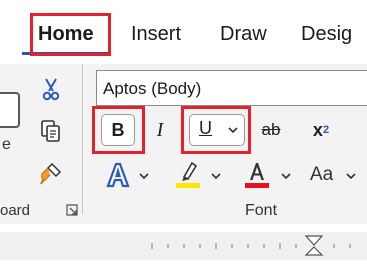 The image size is (367, 268). What do you see at coordinates (326, 34) in the screenshot?
I see `tab-design: Desig` at bounding box center [326, 34].